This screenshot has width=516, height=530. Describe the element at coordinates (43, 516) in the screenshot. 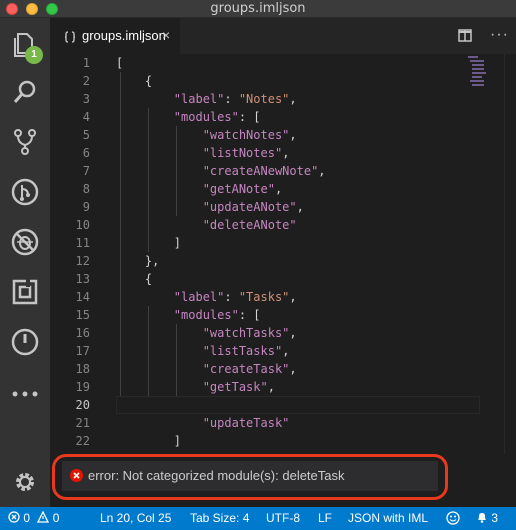

I see `warning-status-icon` at that location.